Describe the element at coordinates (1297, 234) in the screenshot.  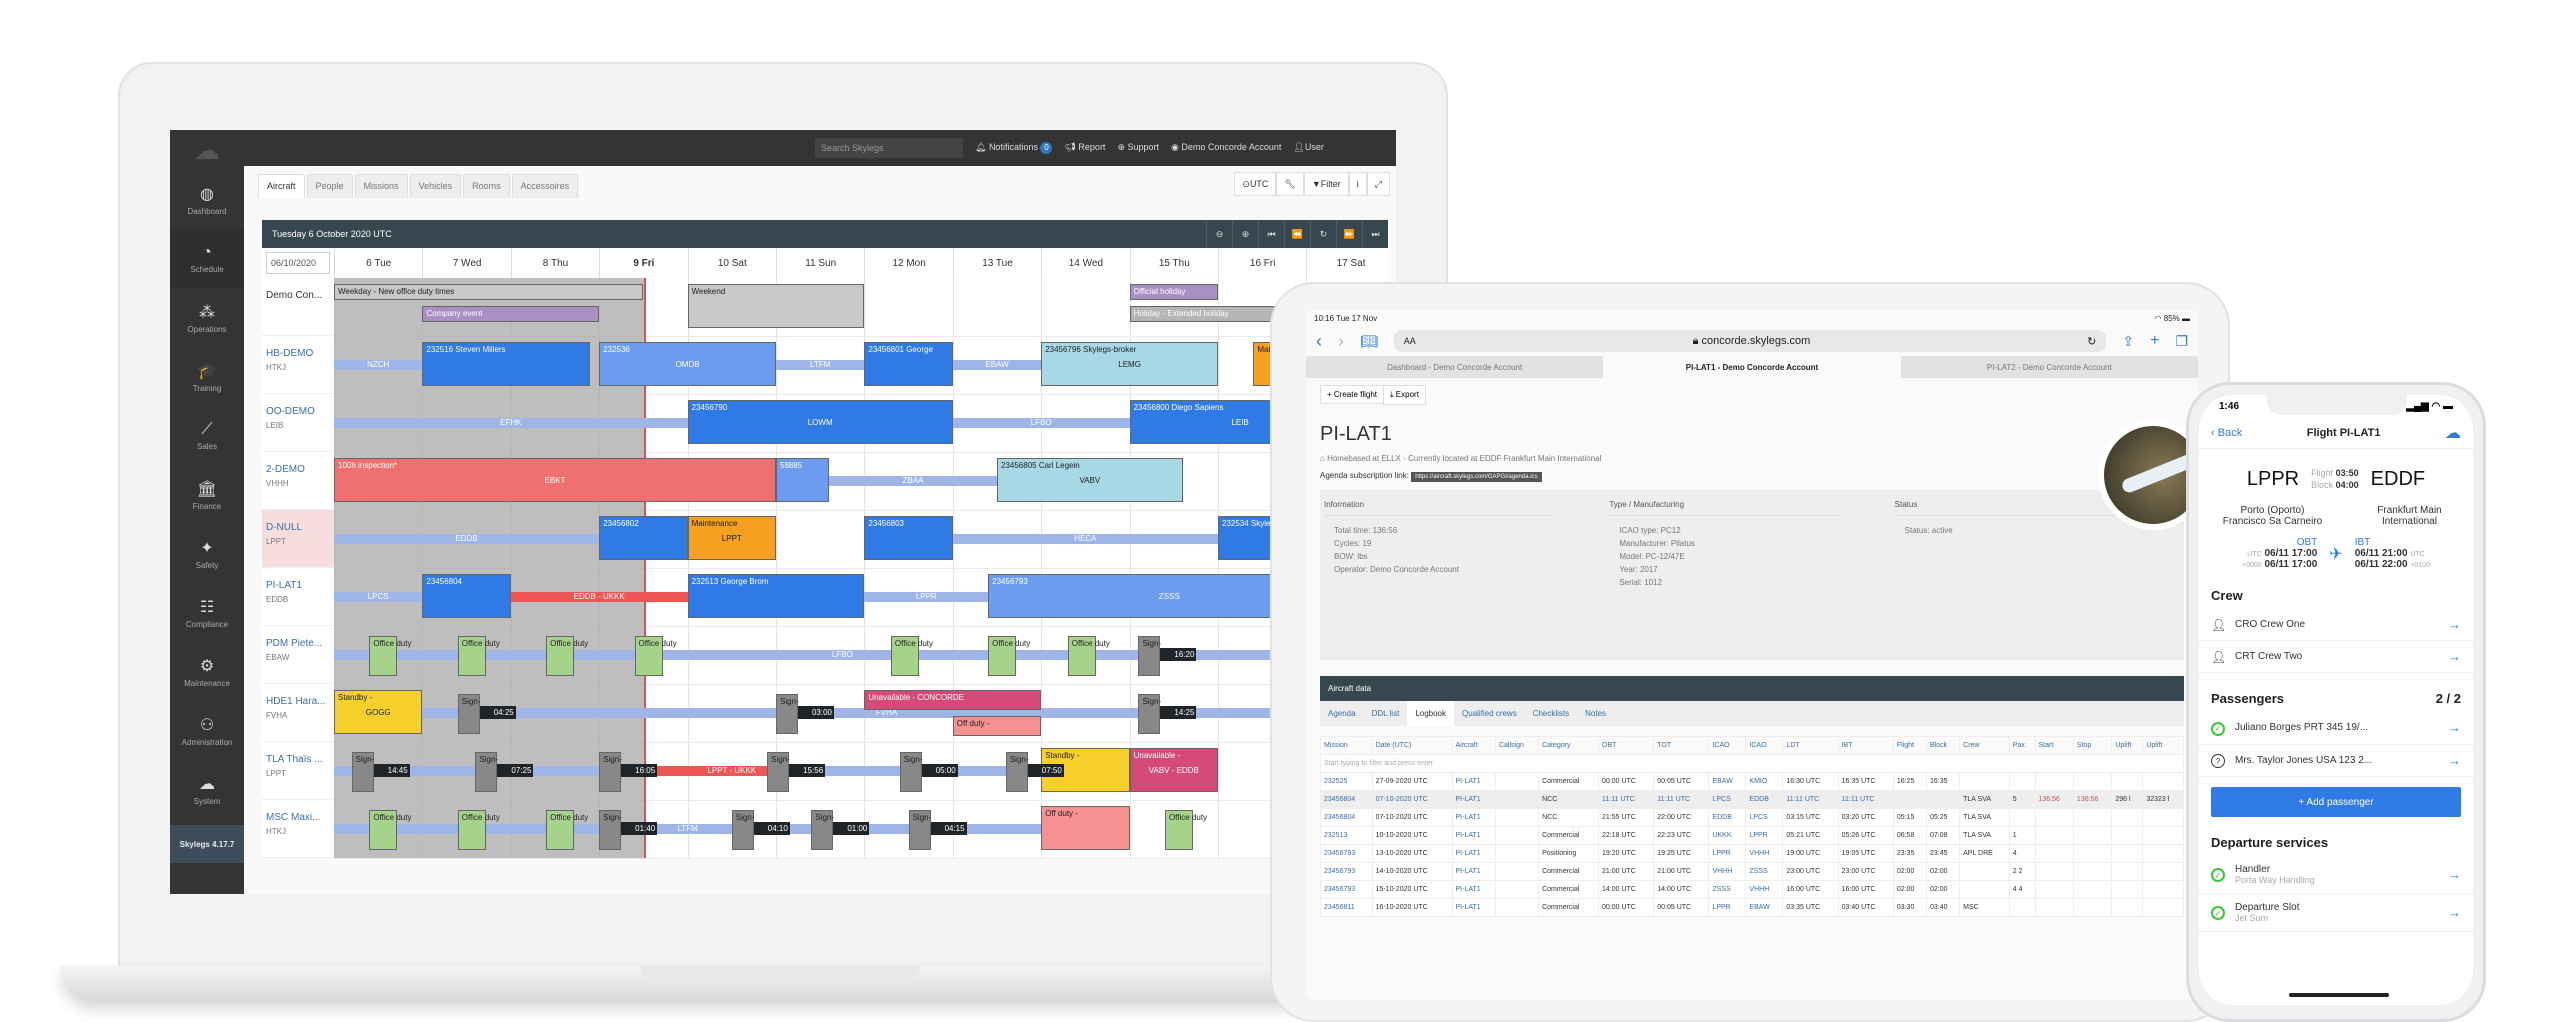
I see `prev-button: ⏪` at that location.